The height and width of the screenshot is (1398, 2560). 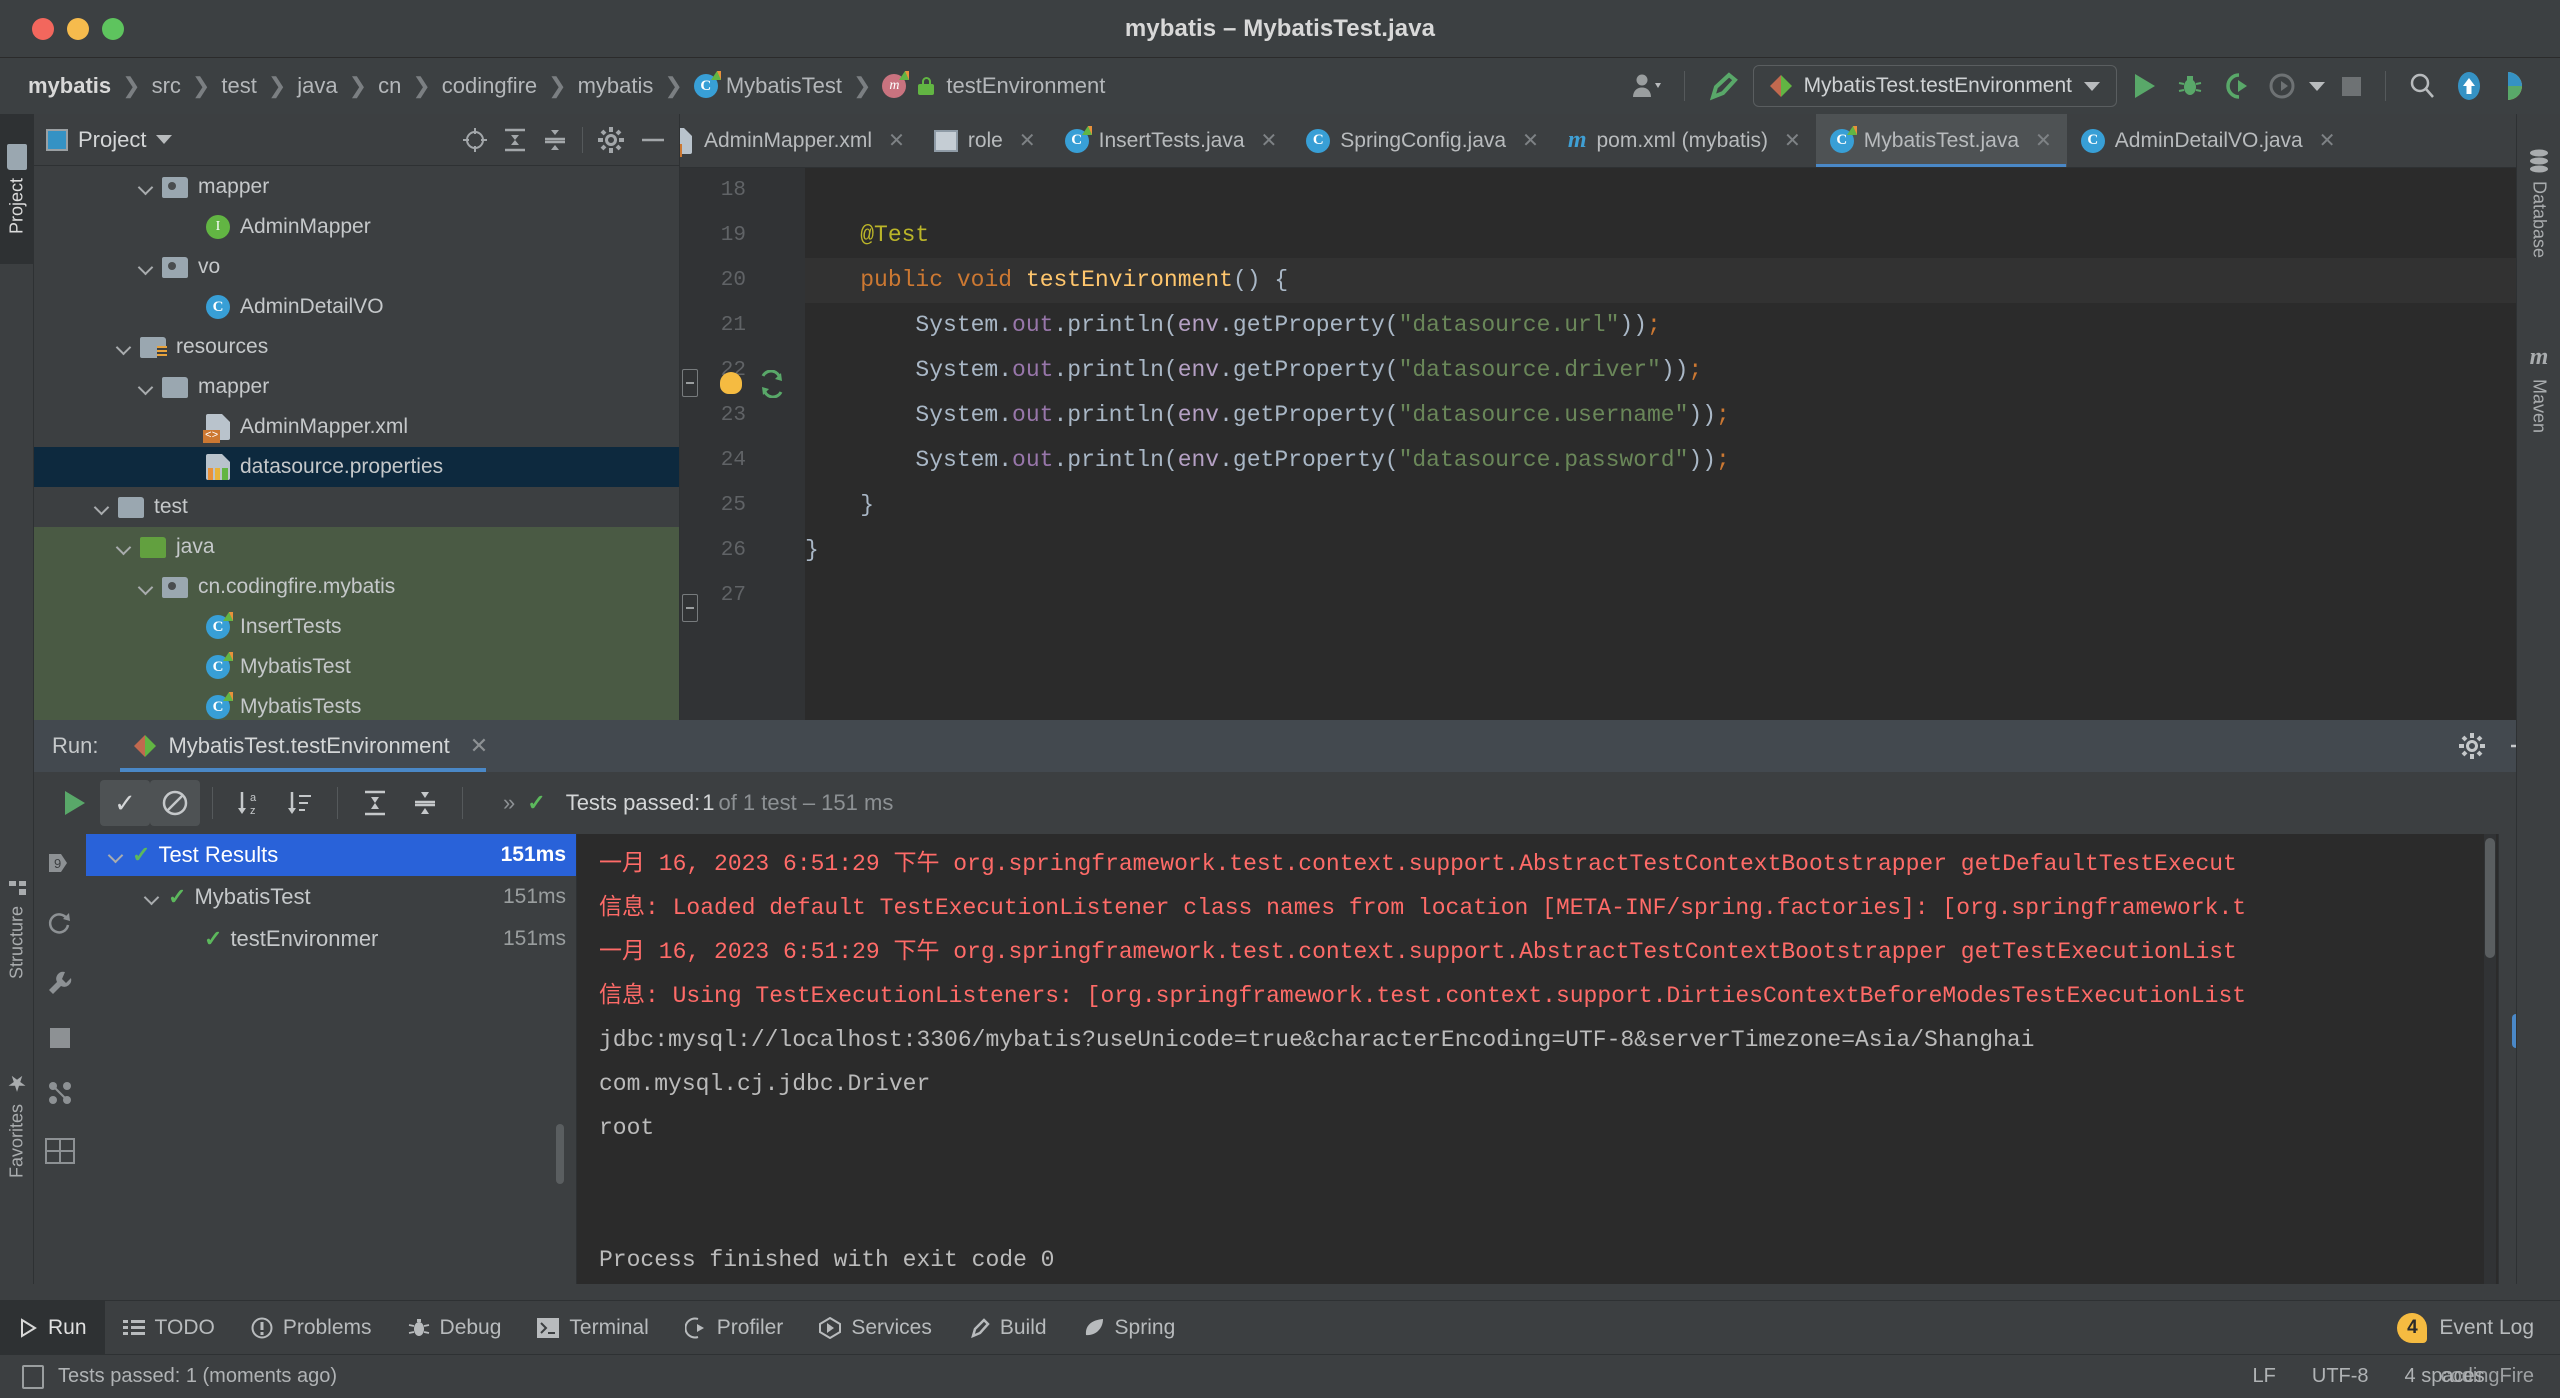 What do you see at coordinates (734, 1328) in the screenshot?
I see `bottom-tab-profiler: Profiler` at bounding box center [734, 1328].